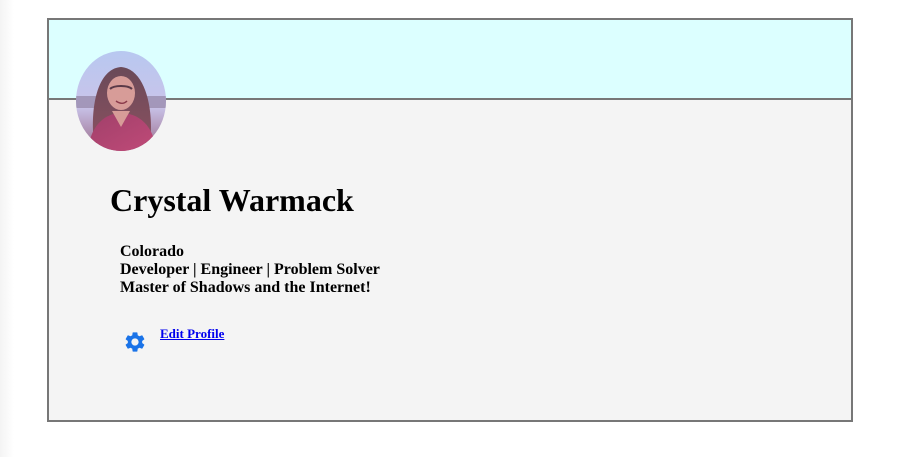 The height and width of the screenshot is (457, 903). I want to click on profile-location: Colorado, so click(152, 251).